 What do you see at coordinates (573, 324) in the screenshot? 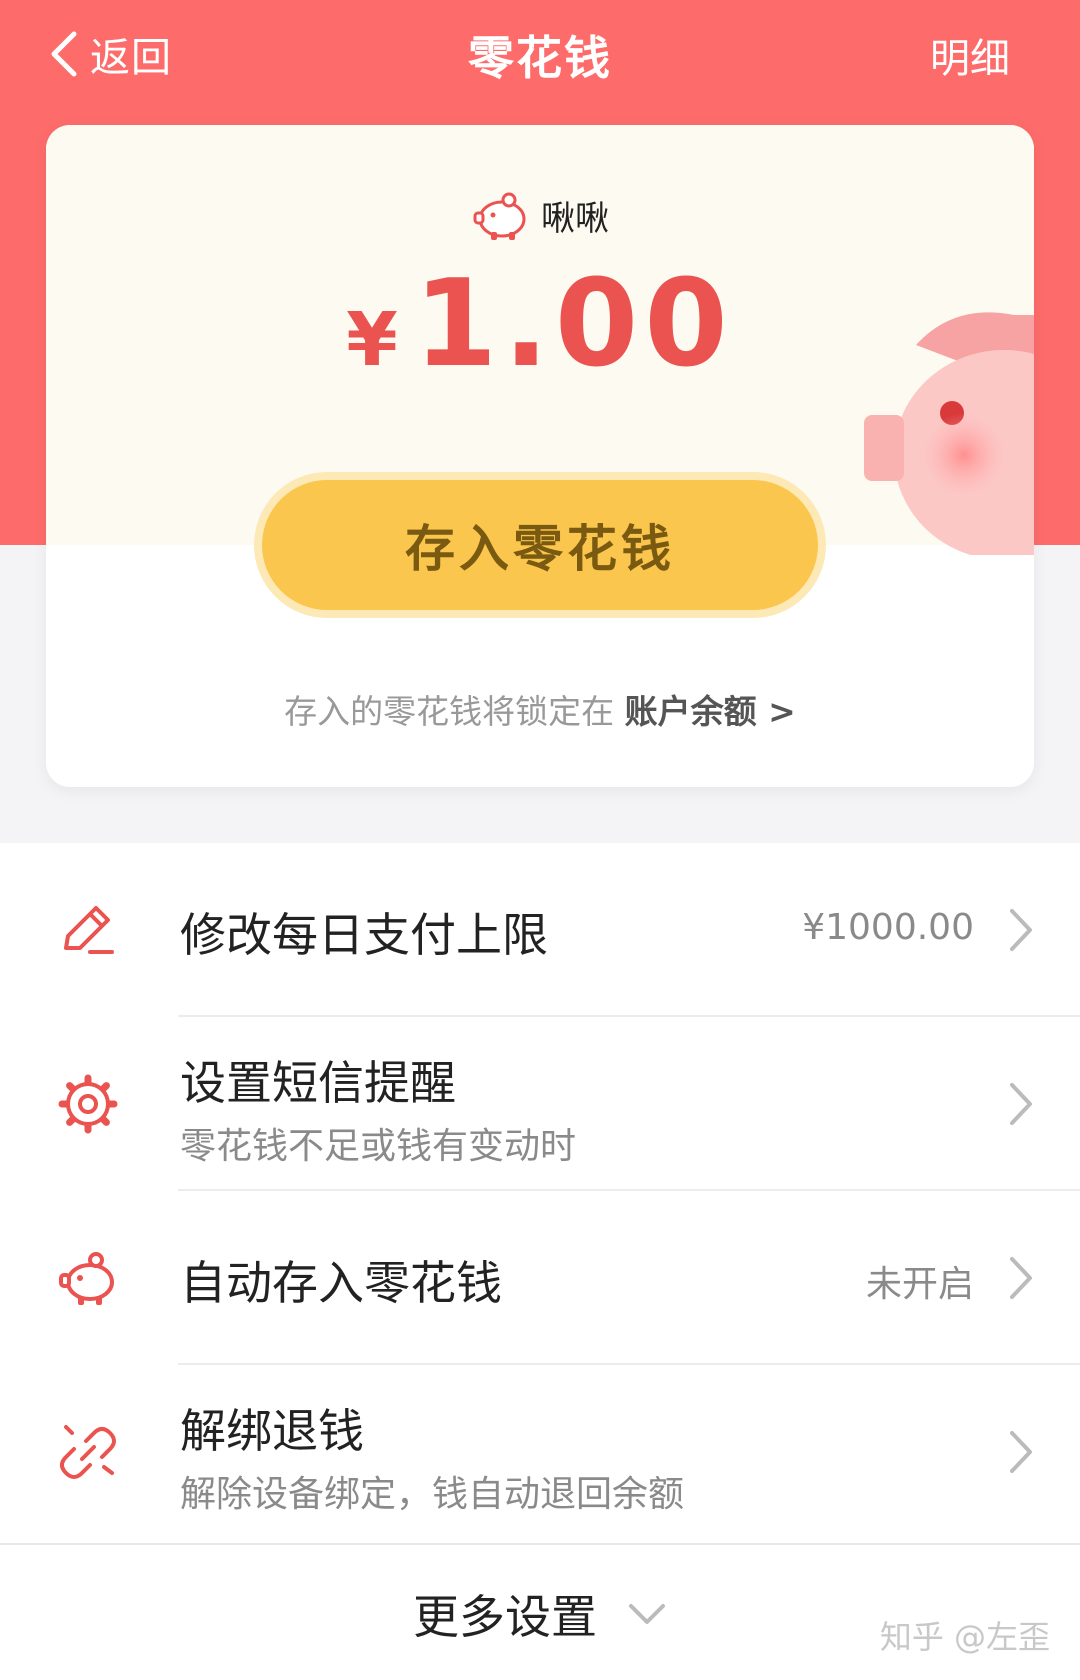
I see `amount-value: 1.00` at bounding box center [573, 324].